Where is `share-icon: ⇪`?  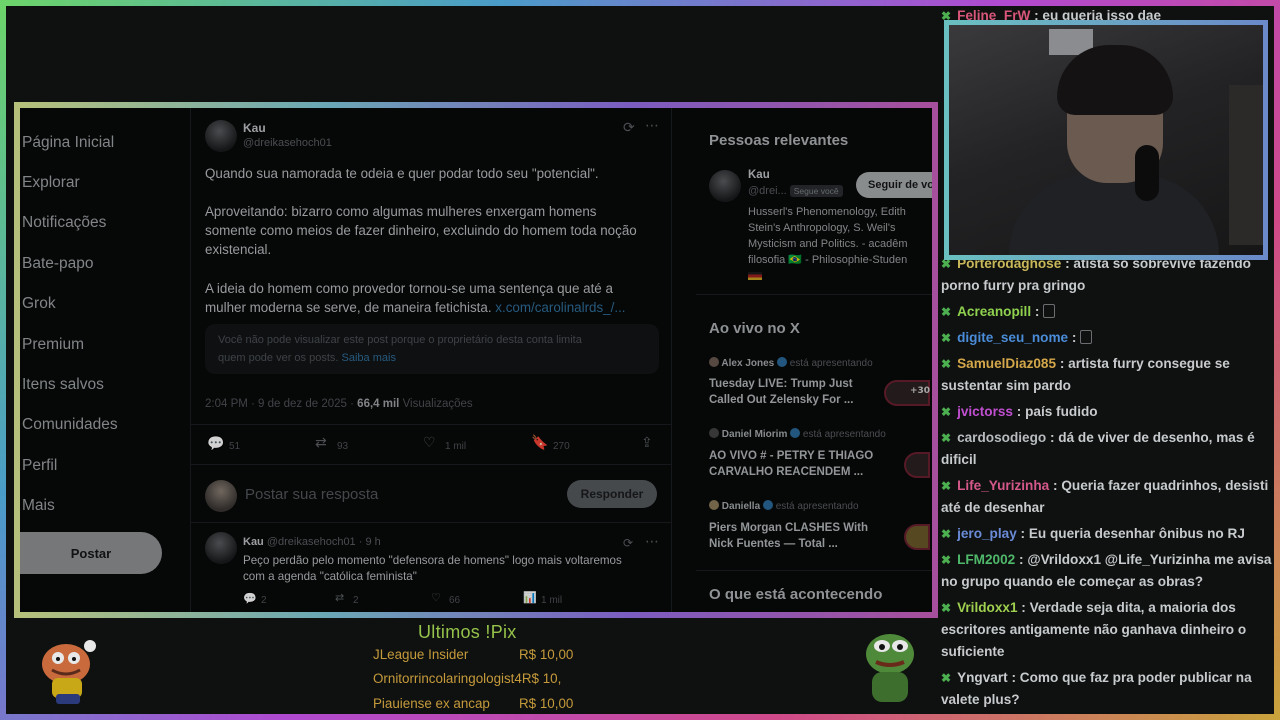 share-icon: ⇪ is located at coordinates (647, 443).